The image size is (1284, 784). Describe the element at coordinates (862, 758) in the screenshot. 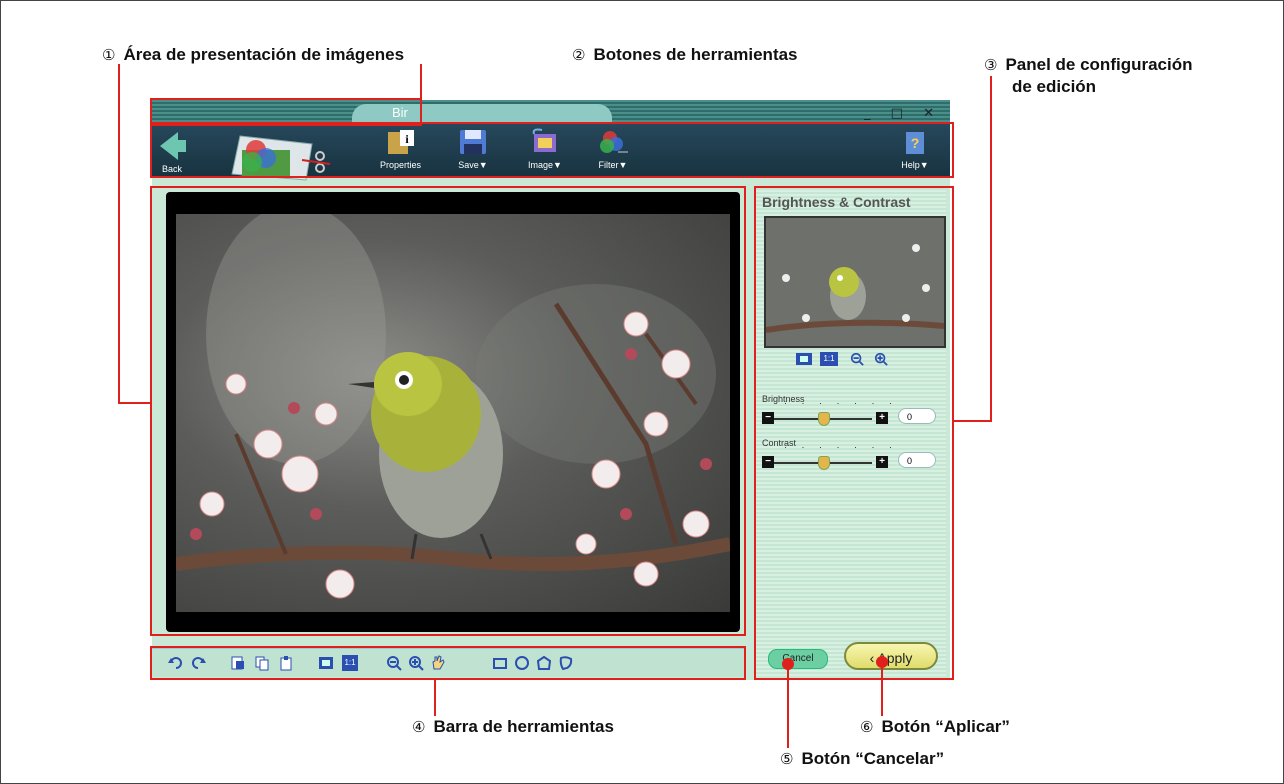

I see `callout-cancel: ⑤ Botón “Cancelar”` at that location.